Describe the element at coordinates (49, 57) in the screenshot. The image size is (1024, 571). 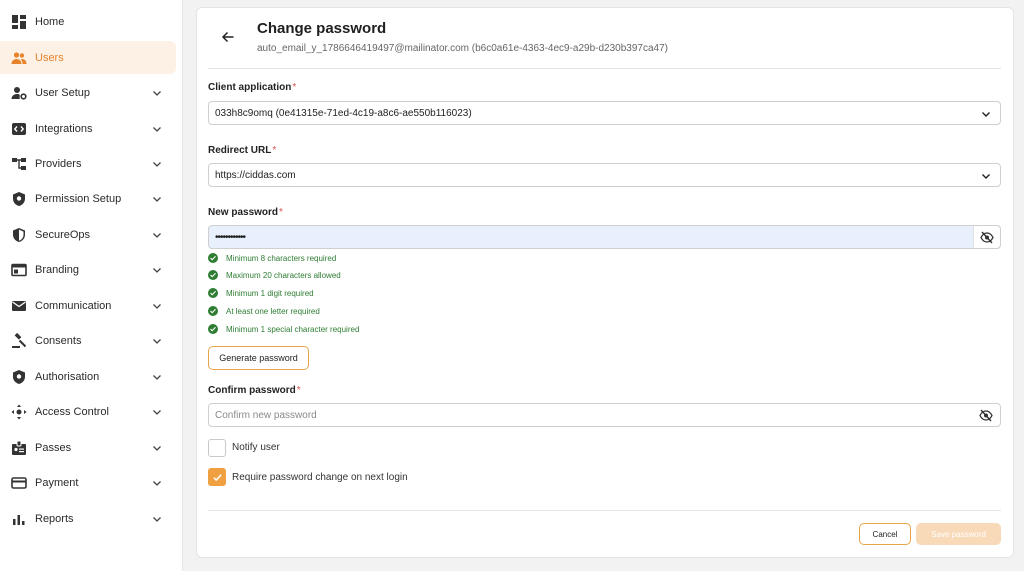
I see `sidebar-item-label: Users` at that location.